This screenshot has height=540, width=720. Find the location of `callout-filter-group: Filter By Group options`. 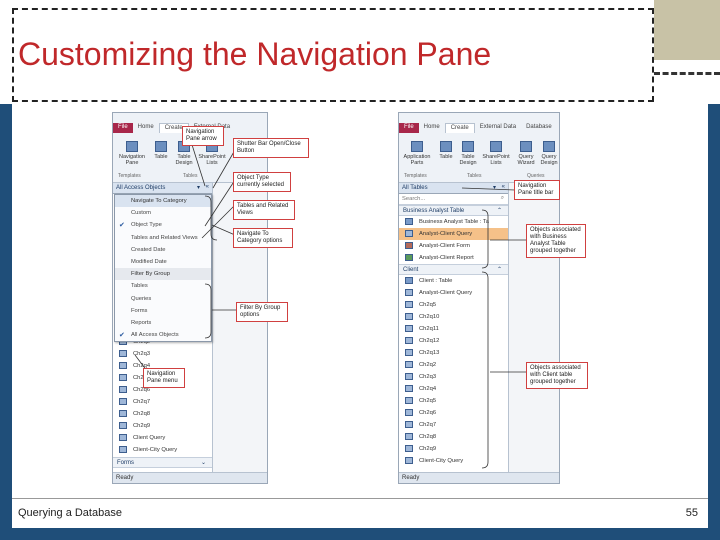

callout-filter-group: Filter By Group options is located at coordinates (262, 312).